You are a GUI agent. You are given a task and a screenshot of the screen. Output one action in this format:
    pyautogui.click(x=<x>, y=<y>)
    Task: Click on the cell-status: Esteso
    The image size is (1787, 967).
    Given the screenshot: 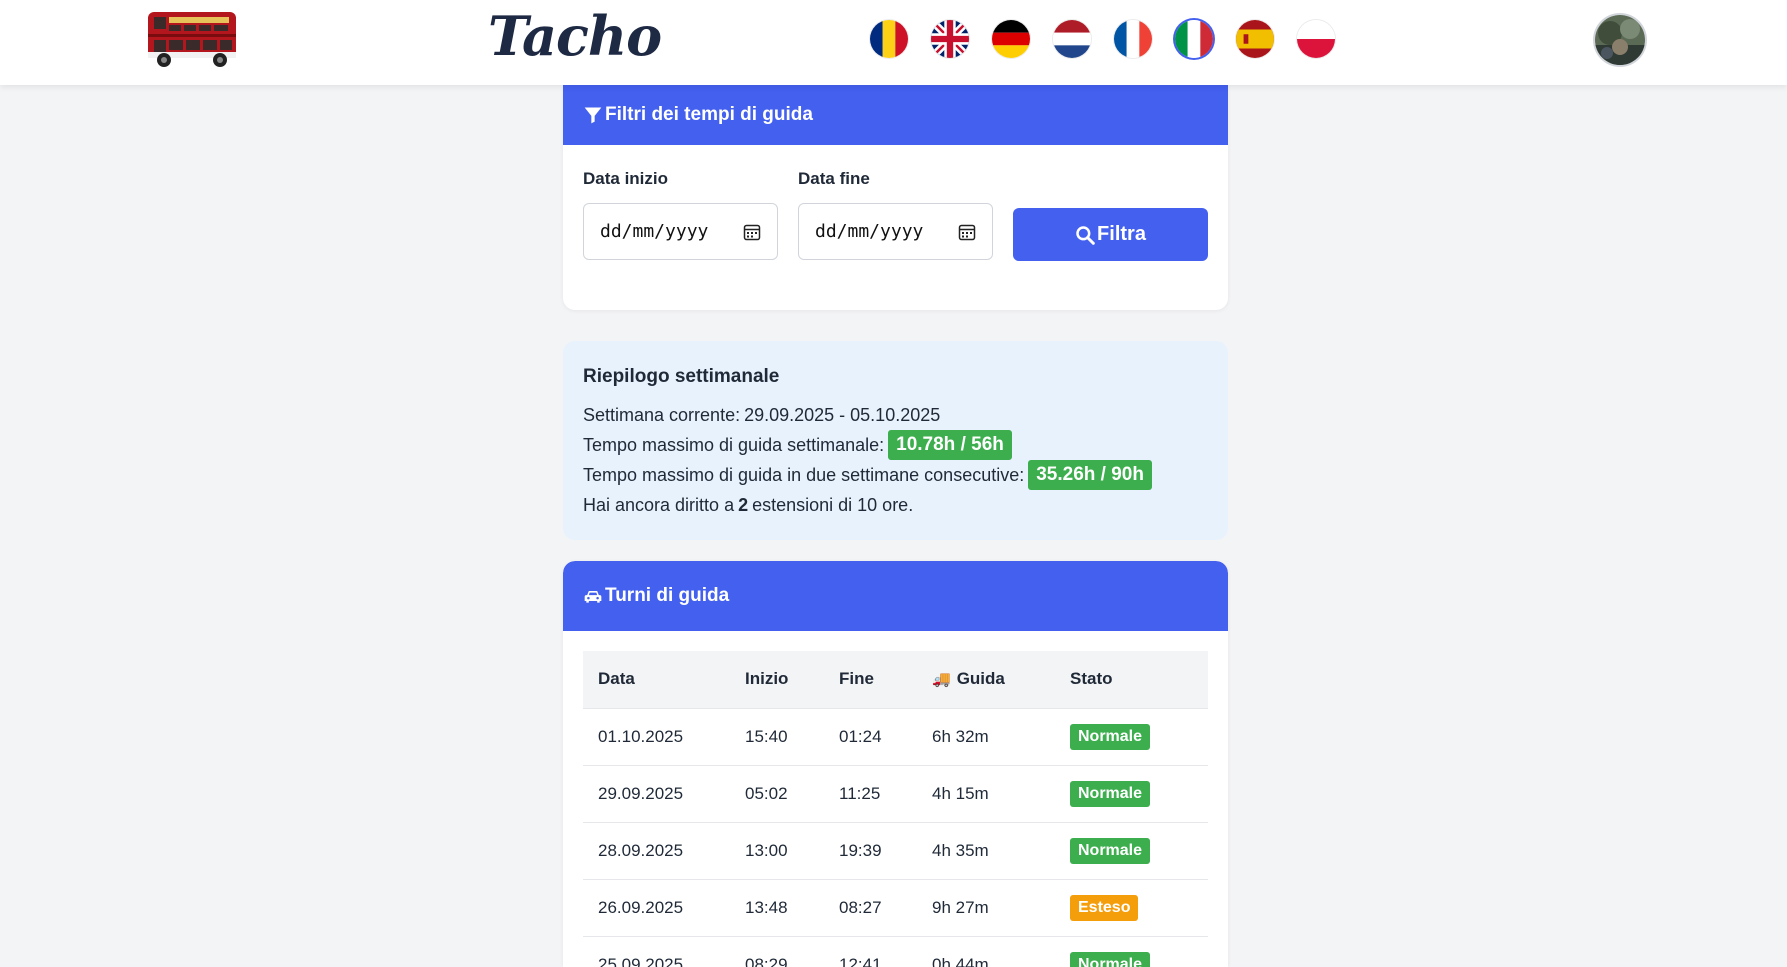 What is the action you would take?
    pyautogui.click(x=1131, y=907)
    